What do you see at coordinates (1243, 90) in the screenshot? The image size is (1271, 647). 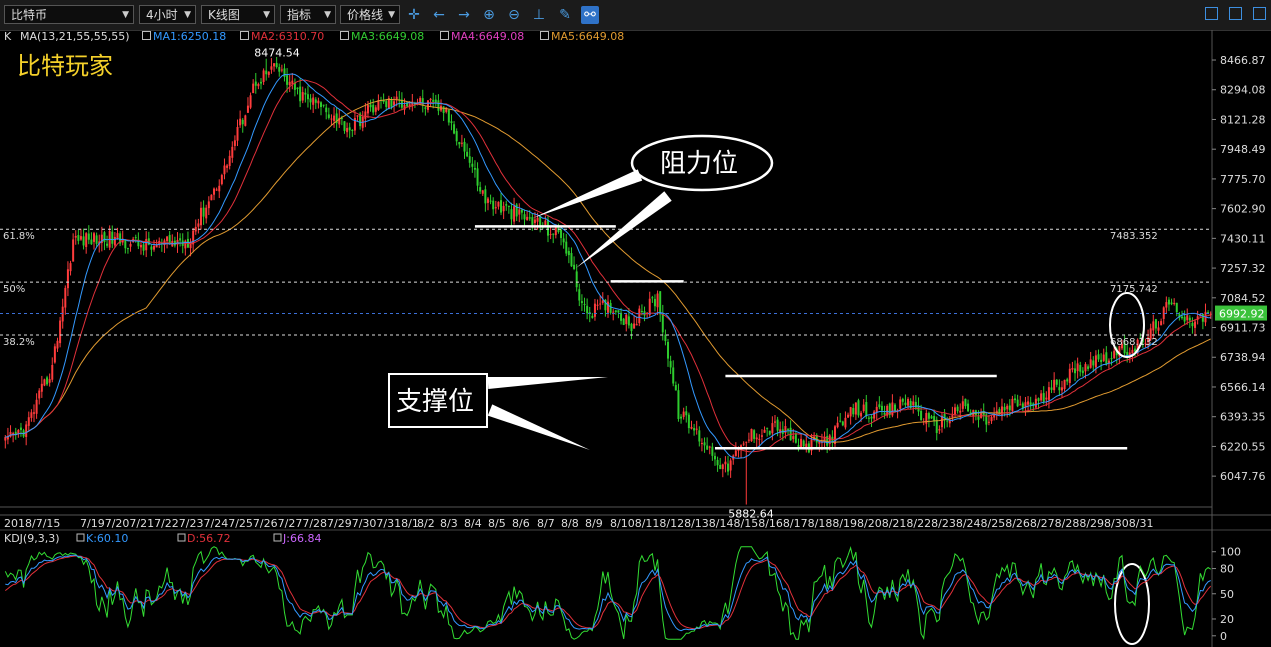 I see `y-tick-label: 8294.08` at bounding box center [1243, 90].